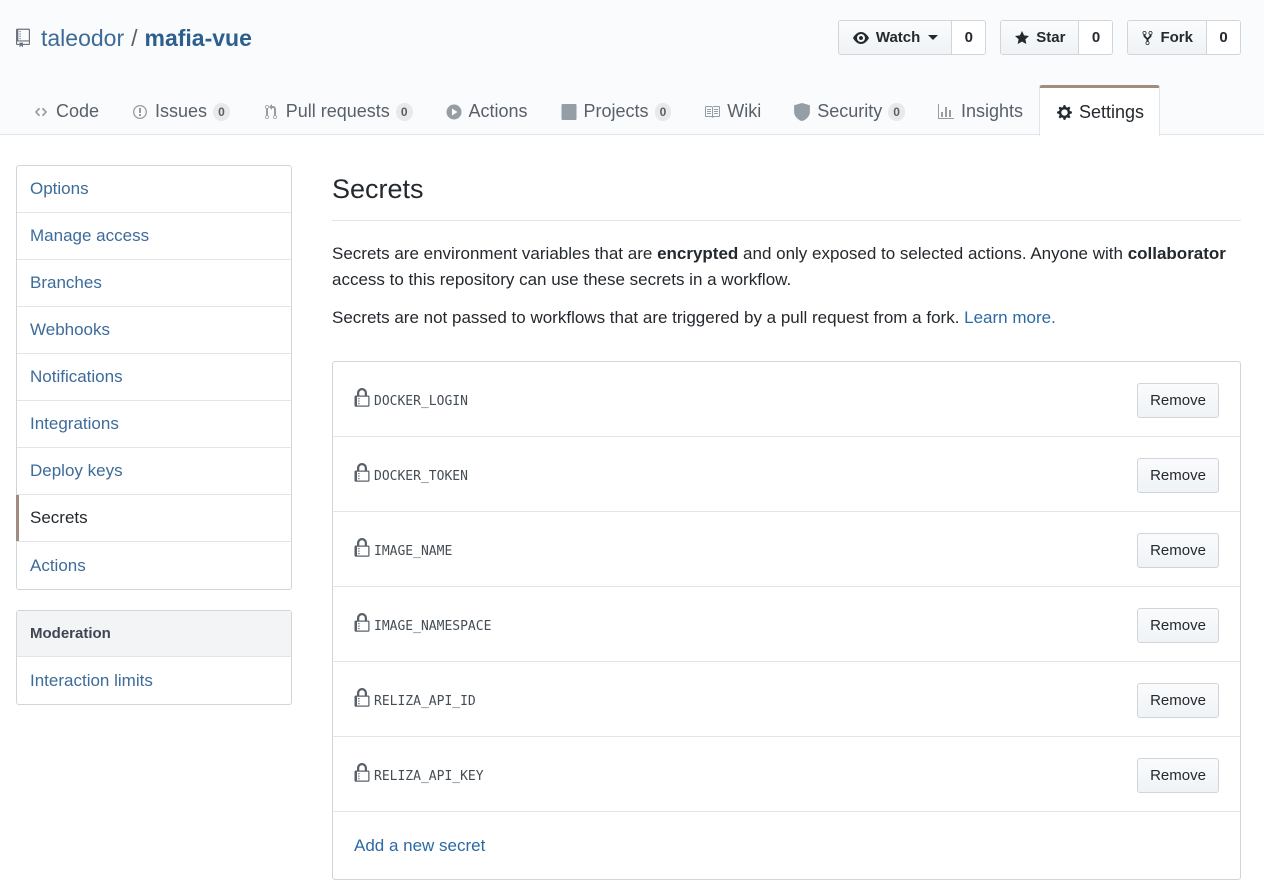 The width and height of the screenshot is (1264, 892). I want to click on subhead: Secrets, so click(786, 193).